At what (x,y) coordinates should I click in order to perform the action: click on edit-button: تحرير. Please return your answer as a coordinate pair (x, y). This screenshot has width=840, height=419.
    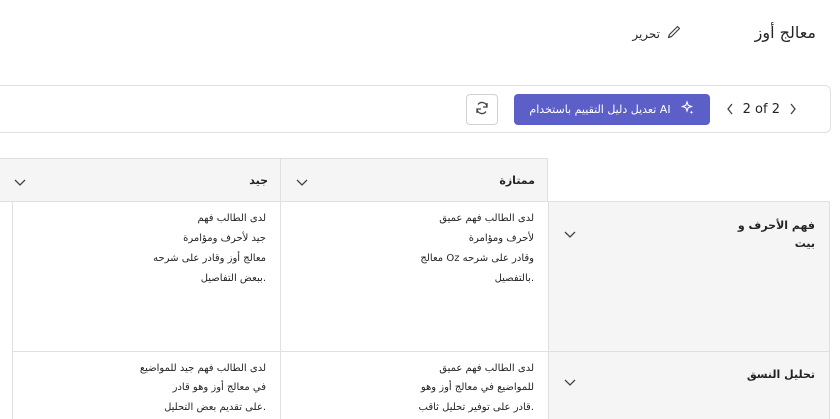
    Looking at the image, I should click on (657, 33).